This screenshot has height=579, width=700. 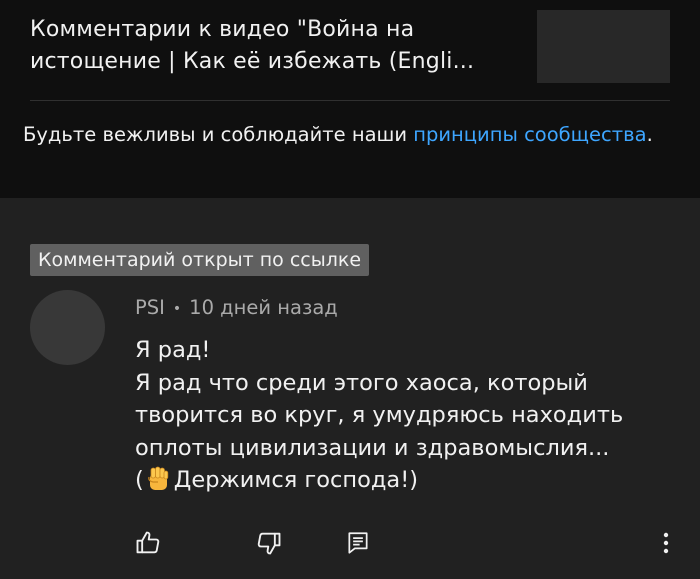 I want to click on more-options-button, so click(x=666, y=543).